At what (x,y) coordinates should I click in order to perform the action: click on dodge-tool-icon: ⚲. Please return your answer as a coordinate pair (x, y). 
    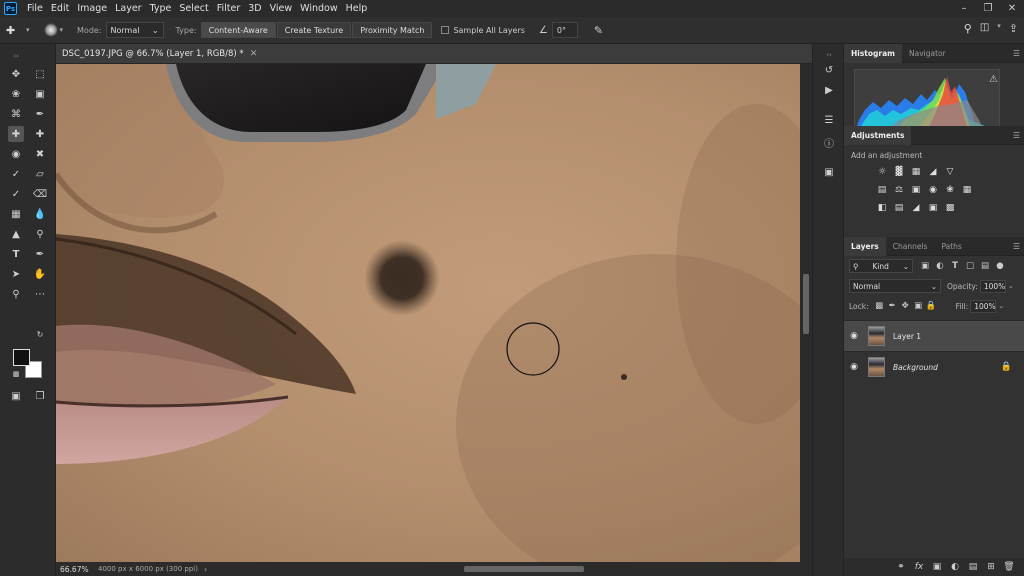
    Looking at the image, I should click on (40, 234).